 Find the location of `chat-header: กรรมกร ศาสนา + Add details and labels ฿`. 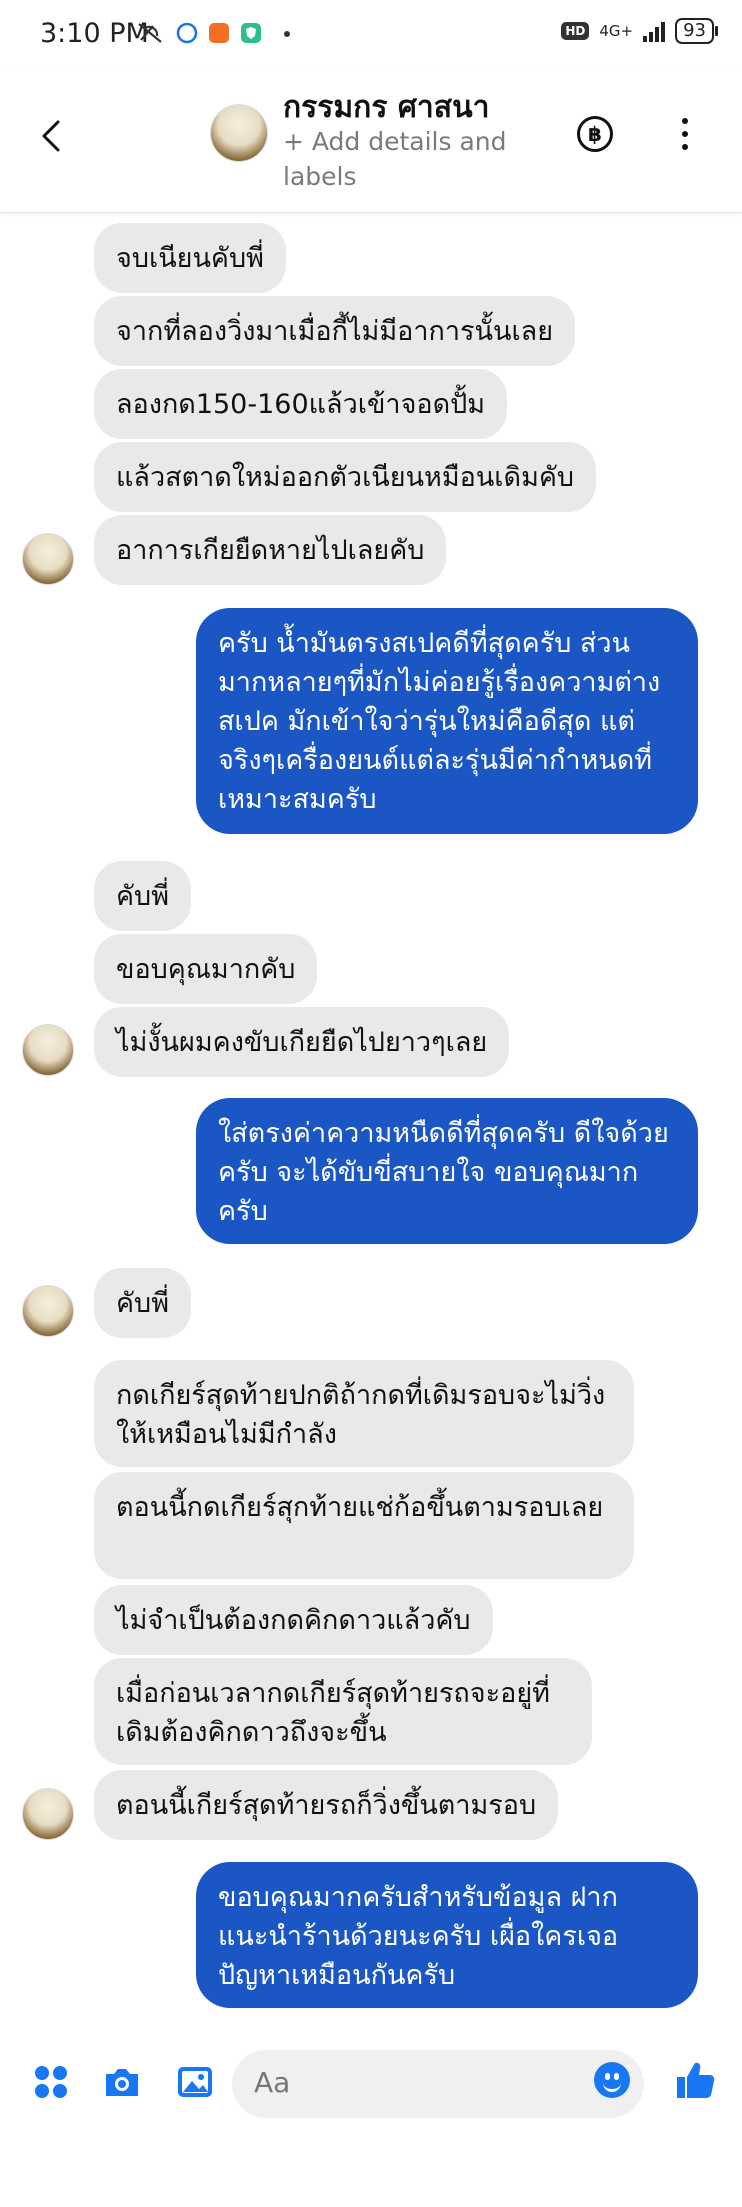

chat-header: กรรมกร ศาสนา + Add details and labels ฿ is located at coordinates (371, 141).